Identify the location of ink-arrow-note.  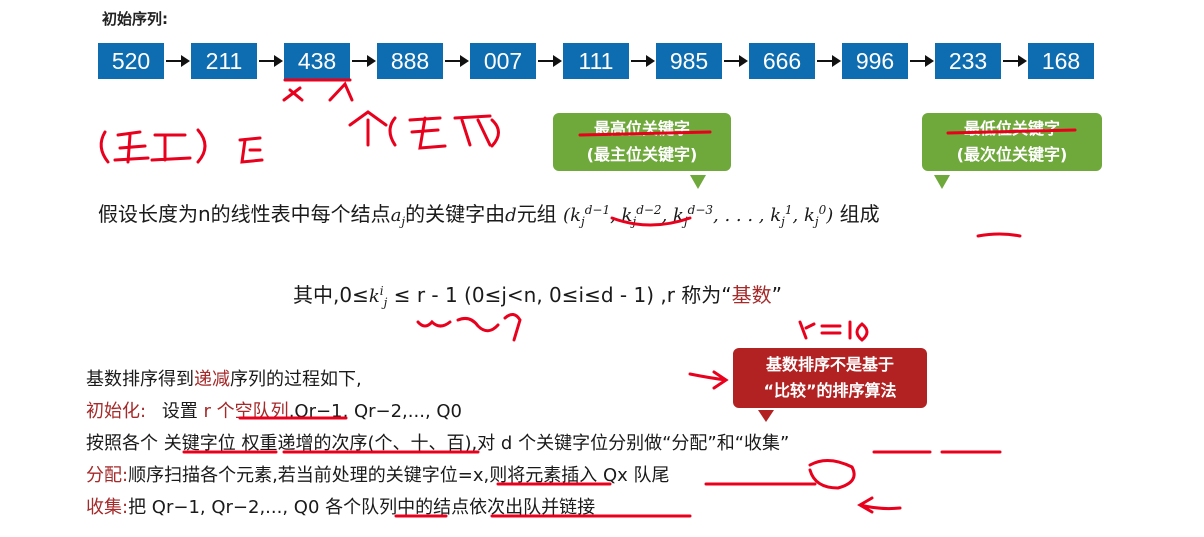
(708, 380).